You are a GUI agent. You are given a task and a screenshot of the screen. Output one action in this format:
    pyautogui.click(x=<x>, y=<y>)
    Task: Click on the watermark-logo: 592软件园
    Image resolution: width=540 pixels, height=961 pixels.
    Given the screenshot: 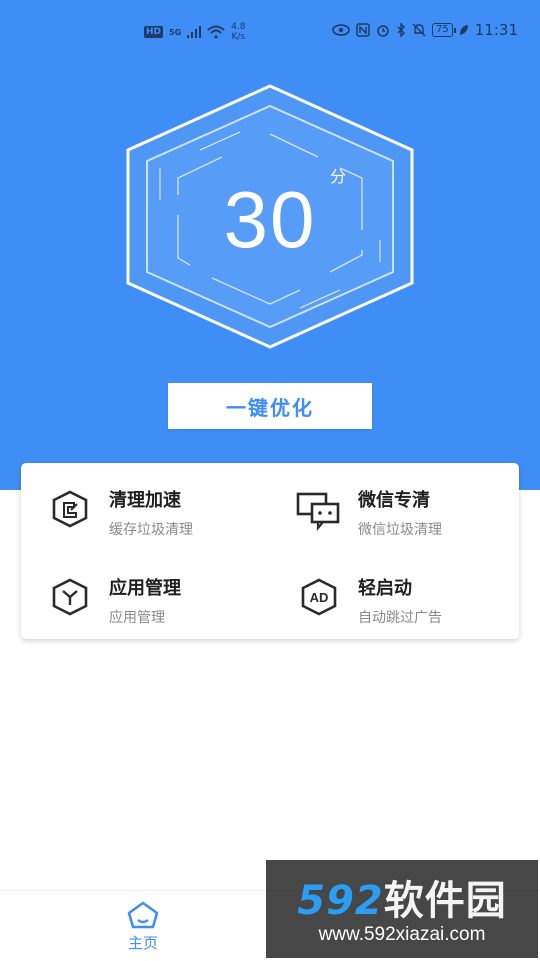 What is the action you would take?
    pyautogui.click(x=402, y=897)
    